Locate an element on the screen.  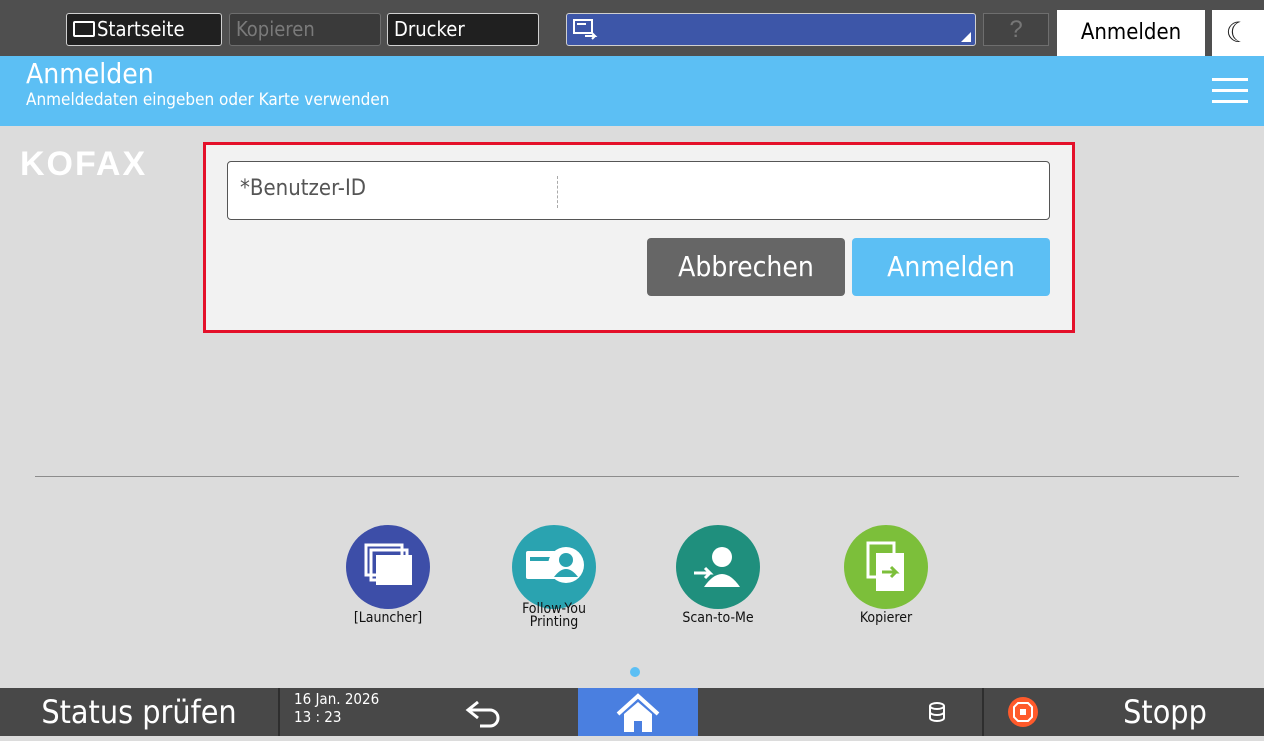
follow-you-printing-icon is located at coordinates (554, 567).